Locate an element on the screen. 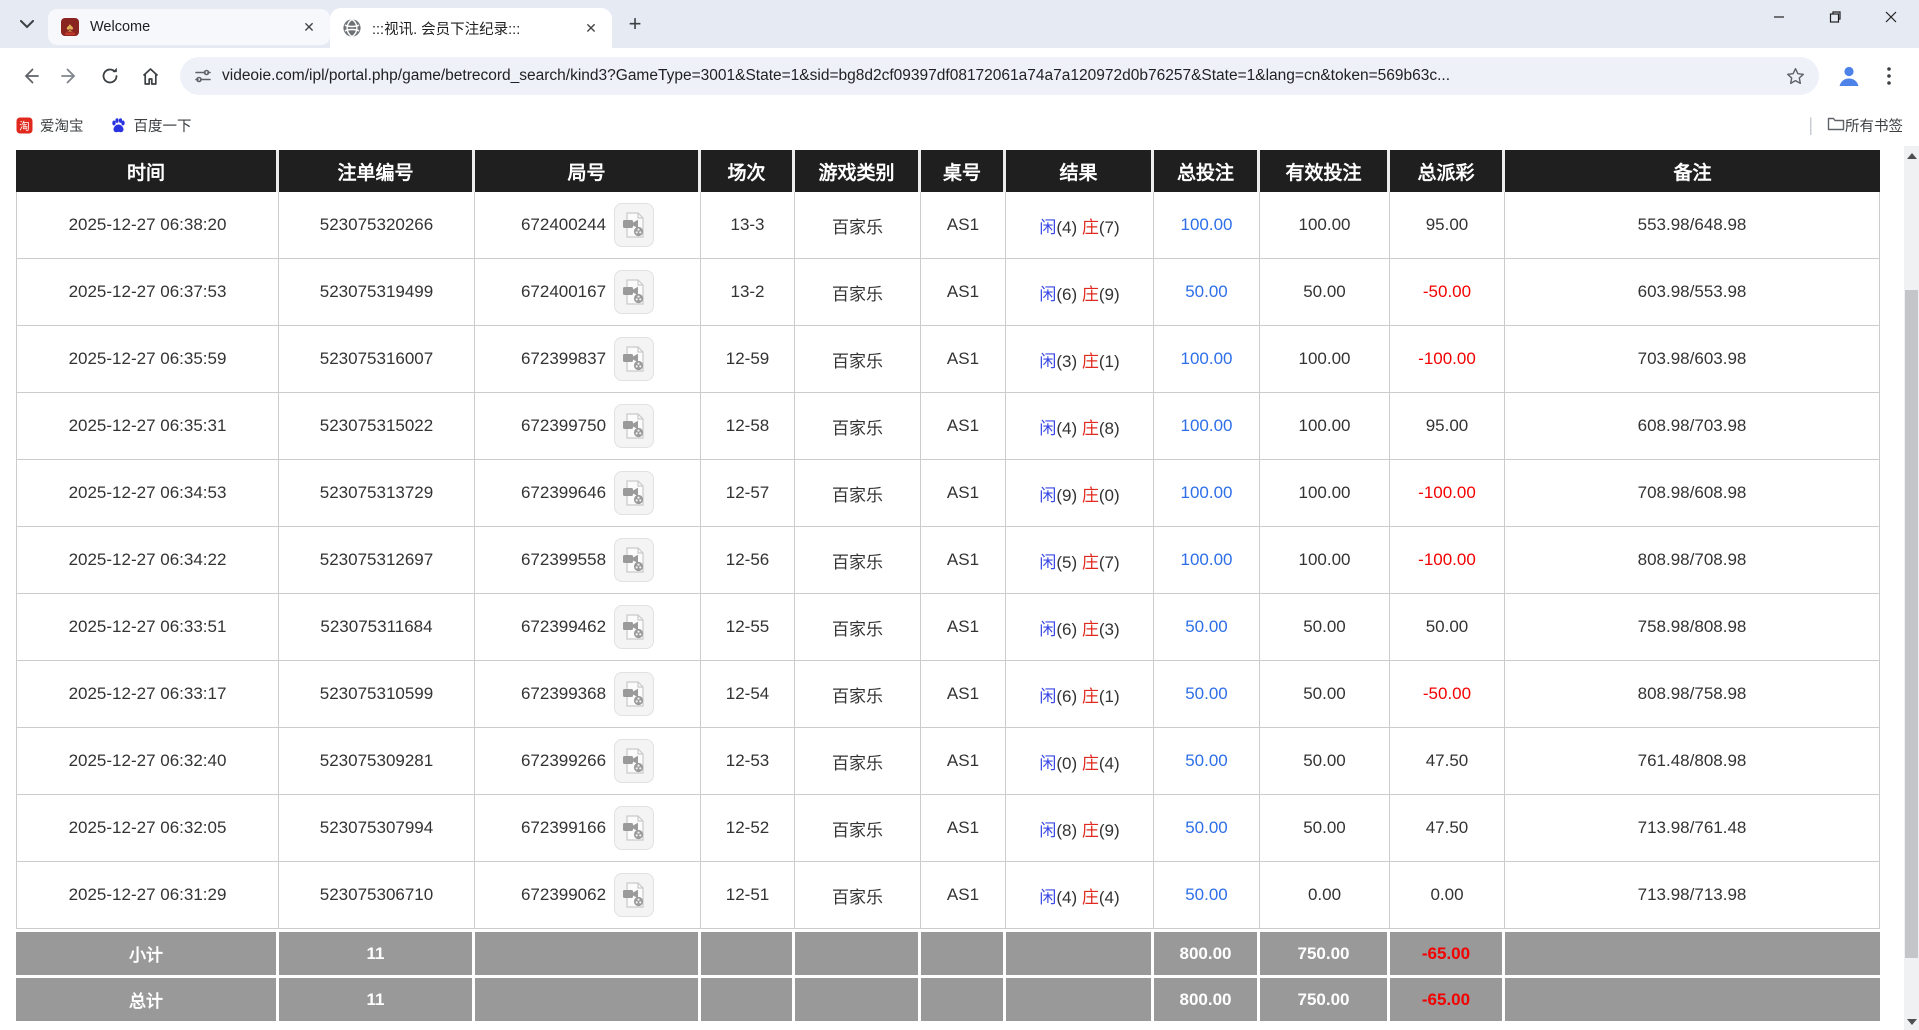 This screenshot has width=1919, height=1030. menu-button is located at coordinates (1889, 76).